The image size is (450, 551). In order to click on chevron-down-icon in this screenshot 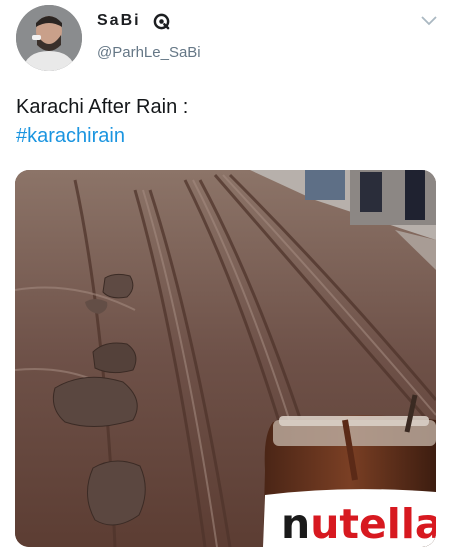, I will do `click(429, 21)`.